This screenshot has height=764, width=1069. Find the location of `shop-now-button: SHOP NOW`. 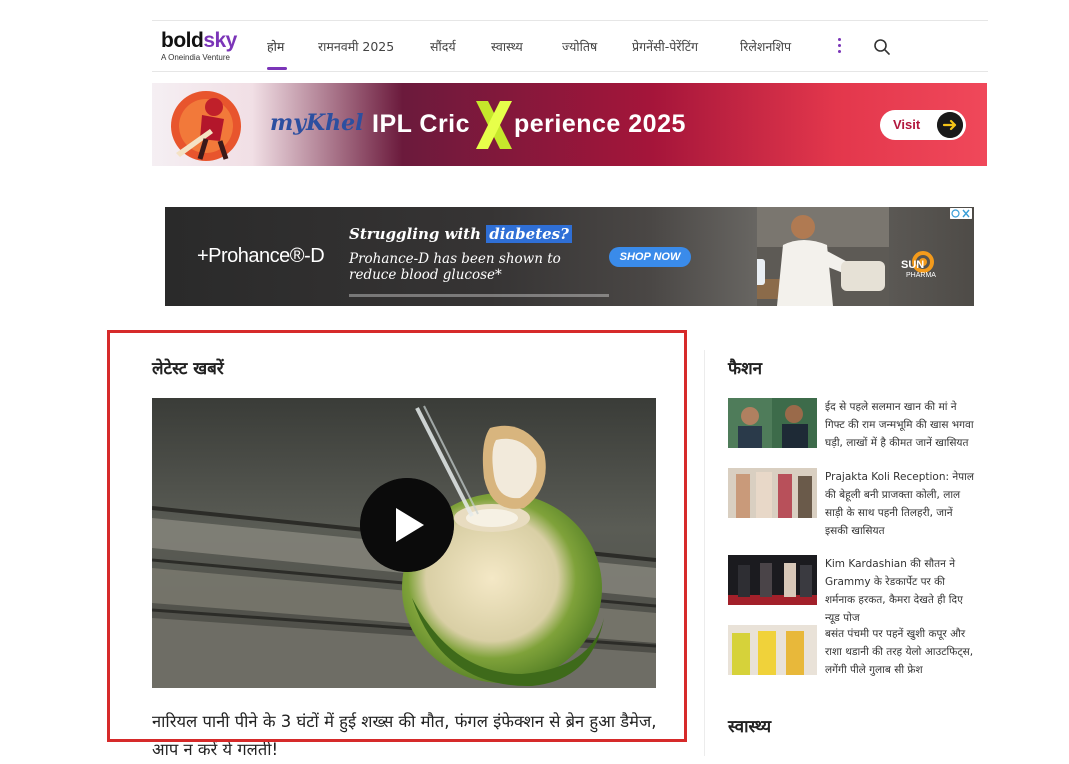

shop-now-button: SHOP NOW is located at coordinates (650, 257).